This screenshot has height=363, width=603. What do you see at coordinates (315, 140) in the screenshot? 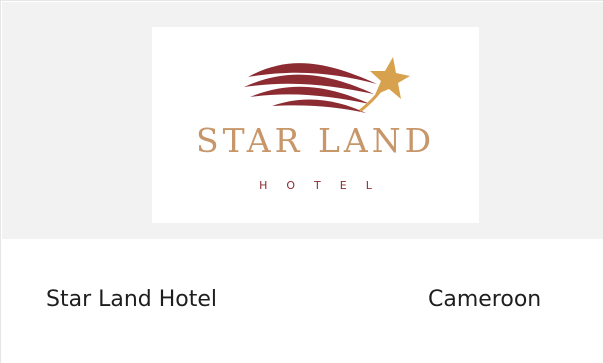
I see `logo-brand-name: STAR LAND` at bounding box center [315, 140].